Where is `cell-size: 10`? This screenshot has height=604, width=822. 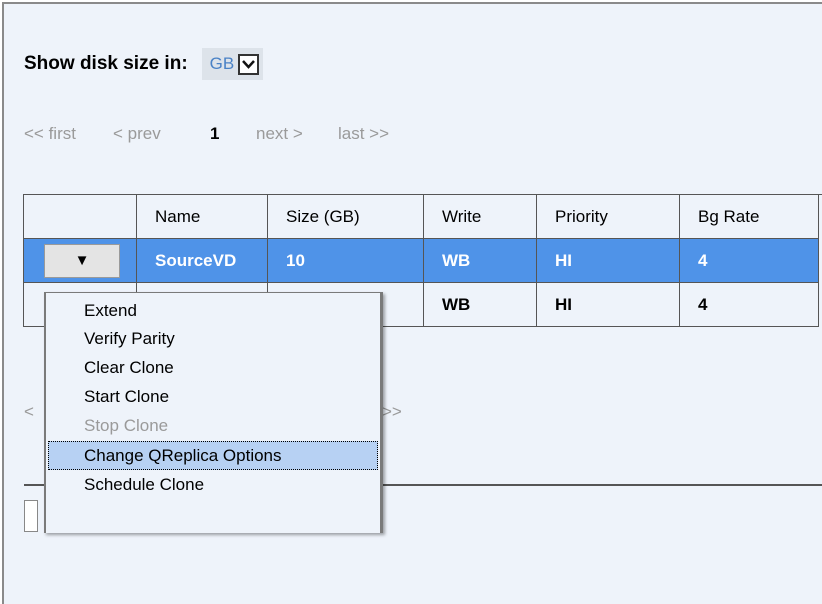 cell-size: 10 is located at coordinates (345, 260).